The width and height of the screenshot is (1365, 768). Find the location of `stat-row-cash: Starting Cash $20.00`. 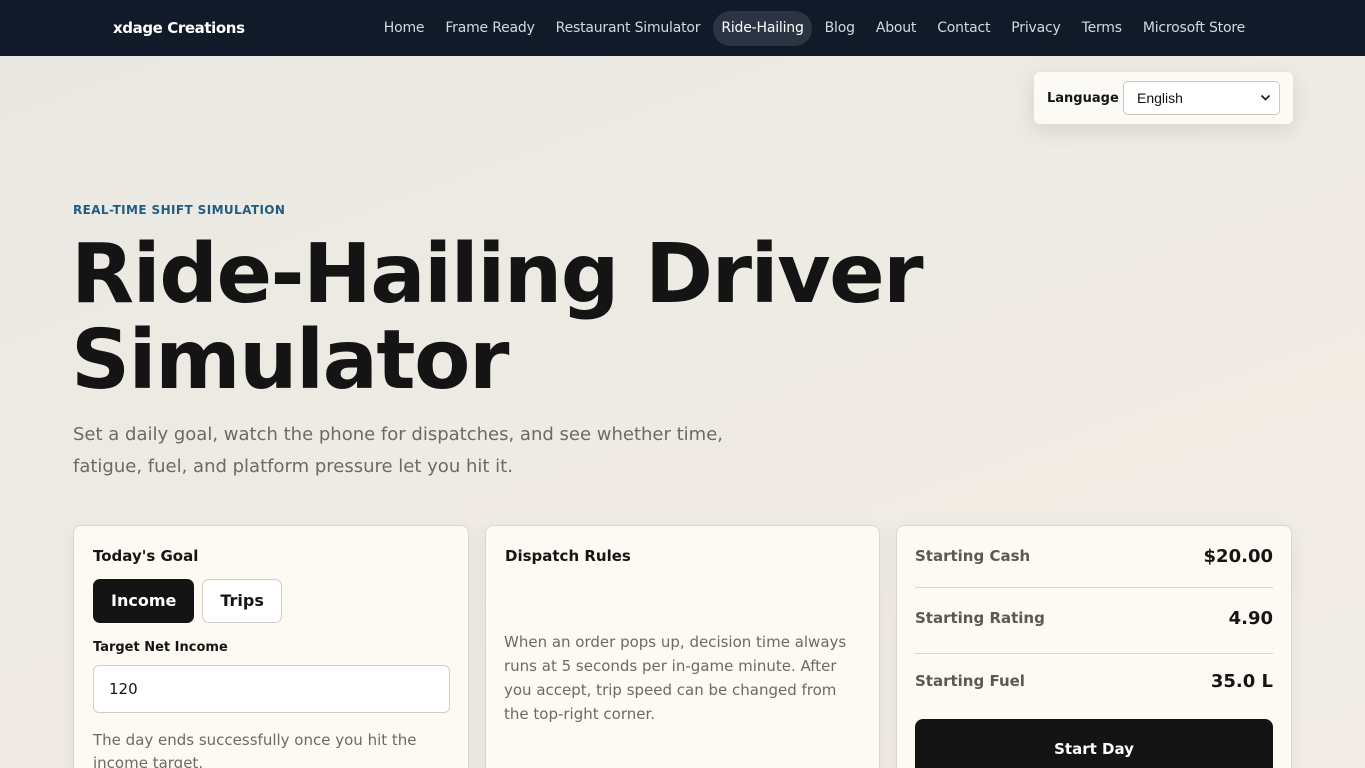

stat-row-cash: Starting Cash $20.00 is located at coordinates (1094, 557).